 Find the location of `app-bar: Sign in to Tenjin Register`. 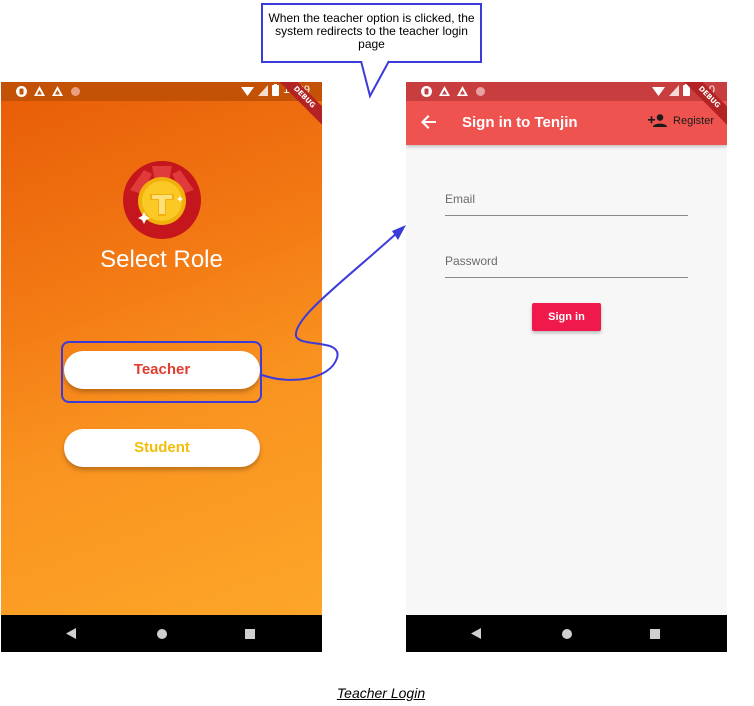

app-bar: Sign in to Tenjin Register is located at coordinates (566, 123).